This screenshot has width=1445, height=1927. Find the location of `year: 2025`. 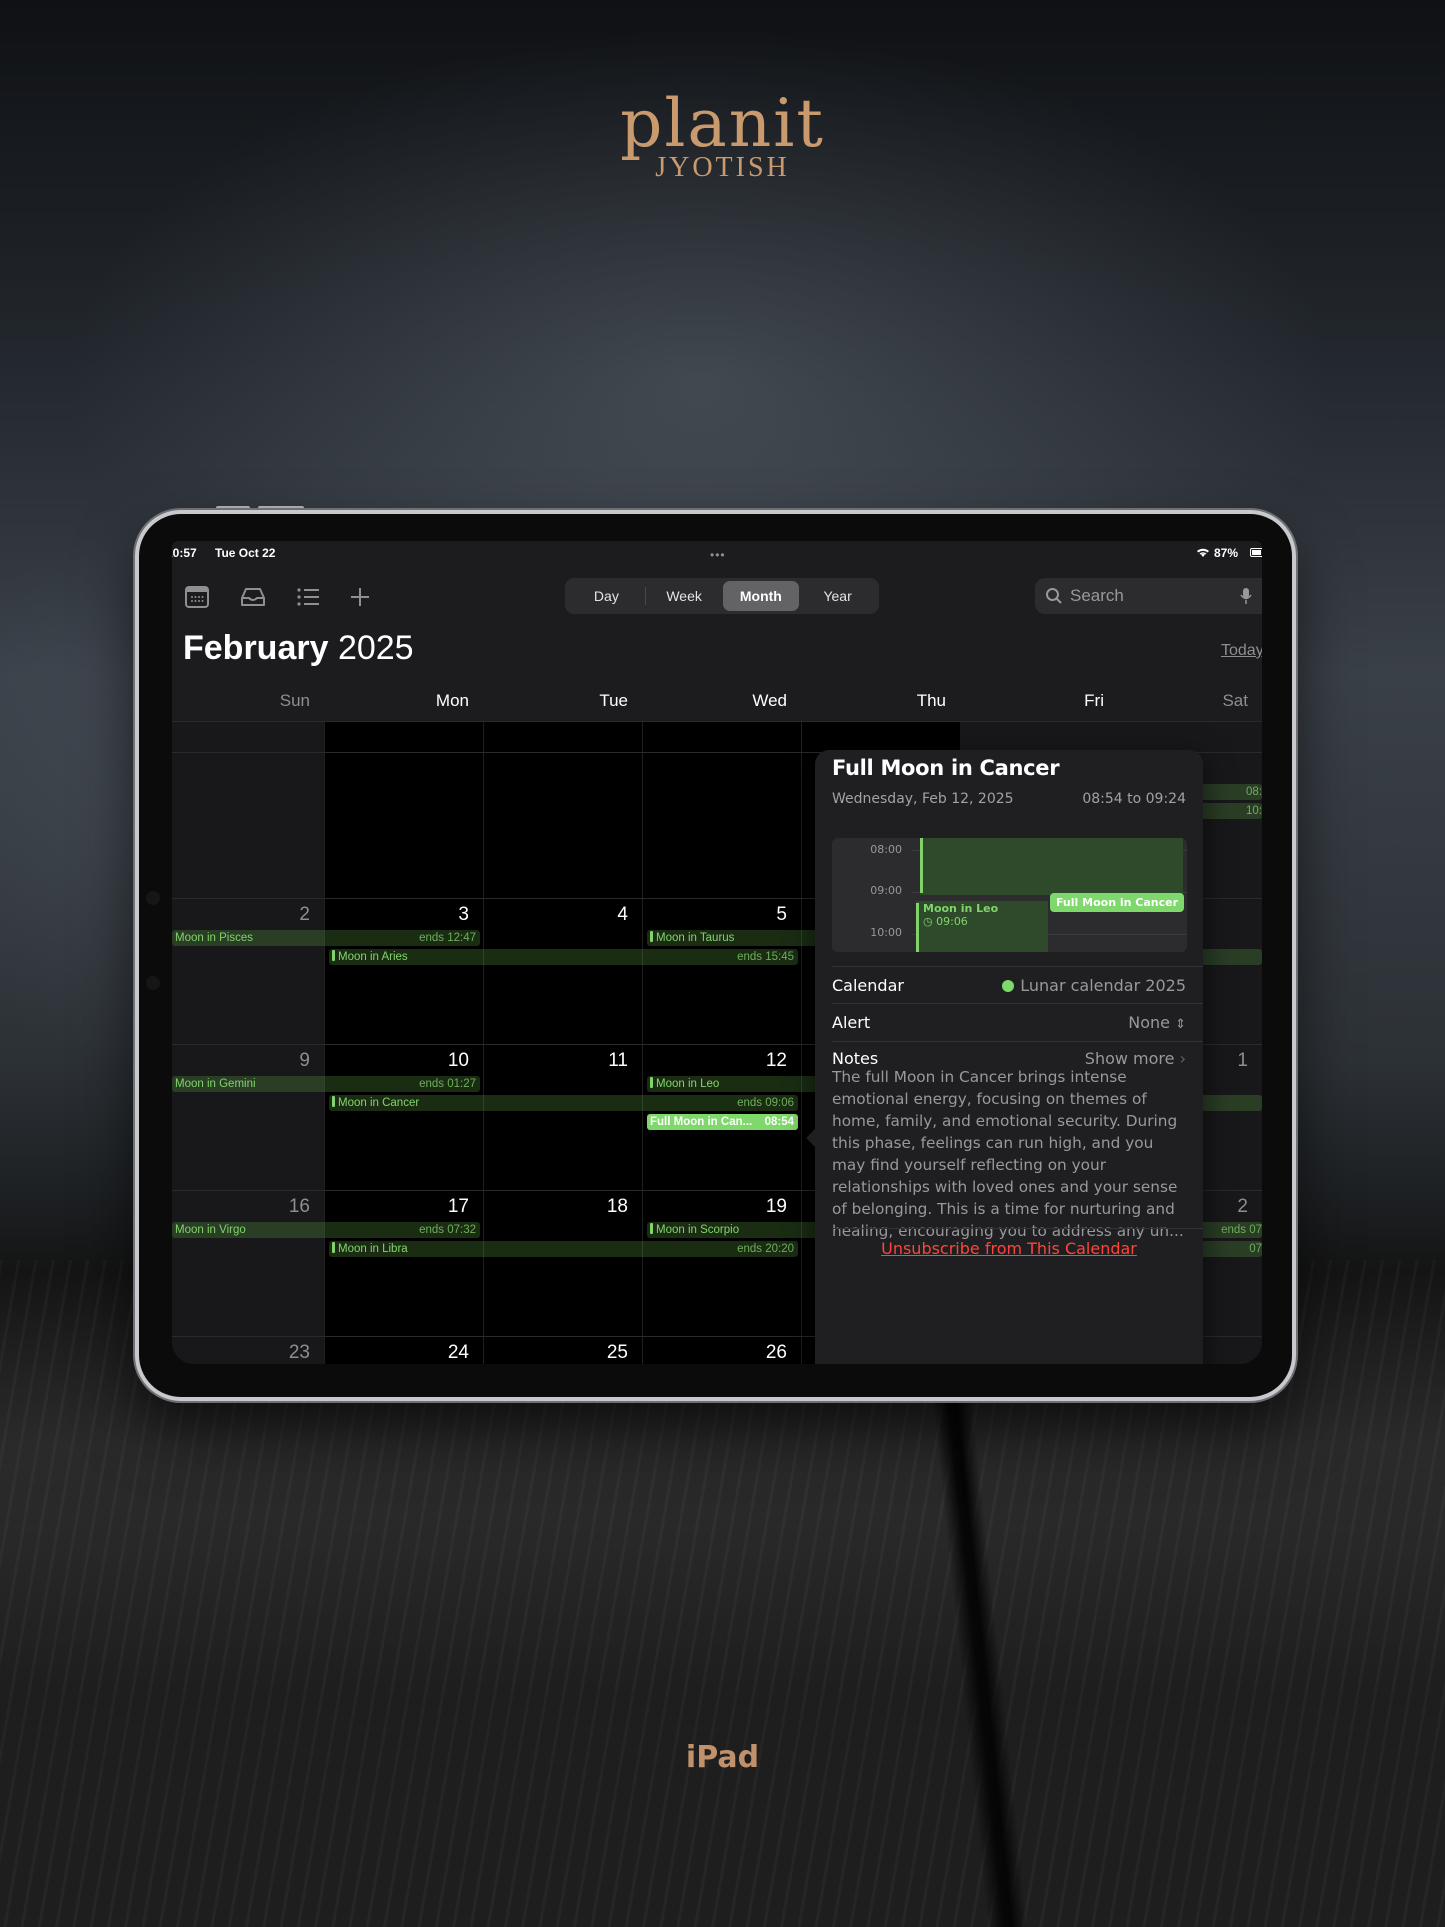

year: 2025 is located at coordinates (375, 648).